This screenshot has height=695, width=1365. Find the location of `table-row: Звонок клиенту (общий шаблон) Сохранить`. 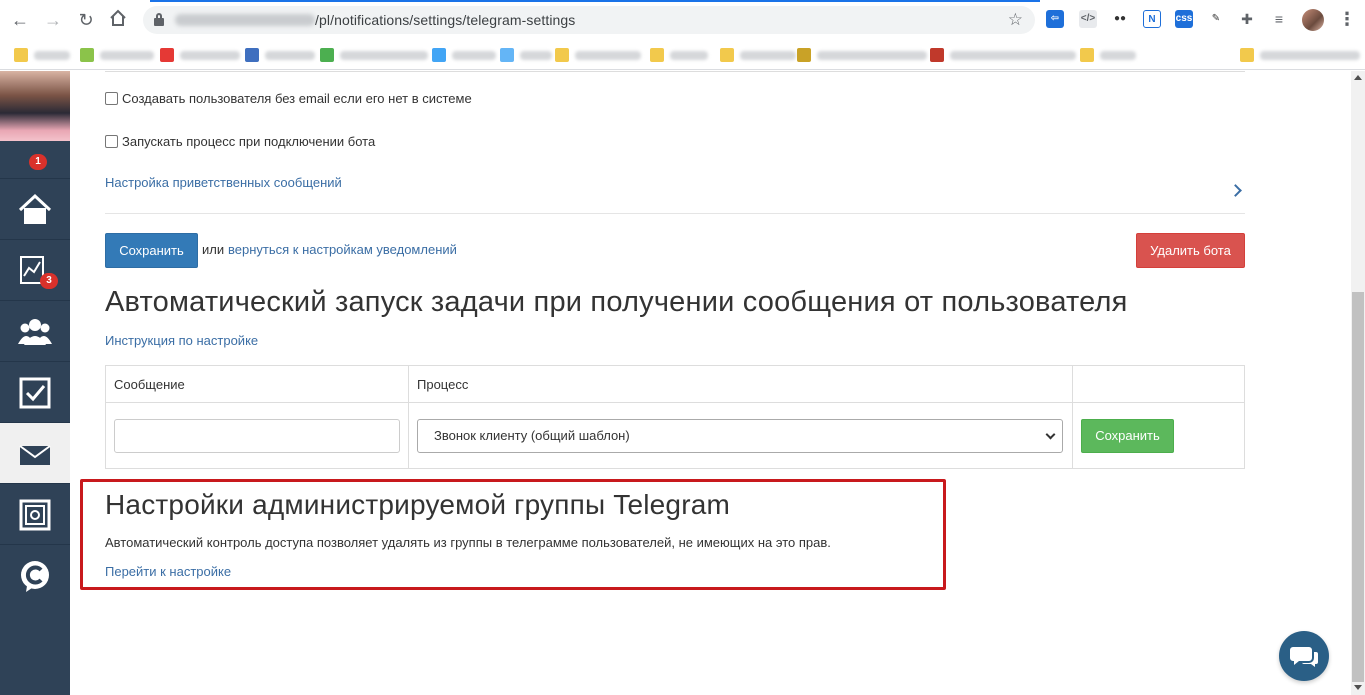

table-row: Звонок клиенту (общий шаблон) Сохранить is located at coordinates (675, 435).